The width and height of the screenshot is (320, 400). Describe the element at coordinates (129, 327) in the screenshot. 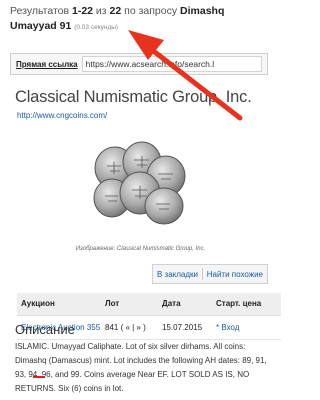

I see `lot-number: 841 ( « | » )` at that location.